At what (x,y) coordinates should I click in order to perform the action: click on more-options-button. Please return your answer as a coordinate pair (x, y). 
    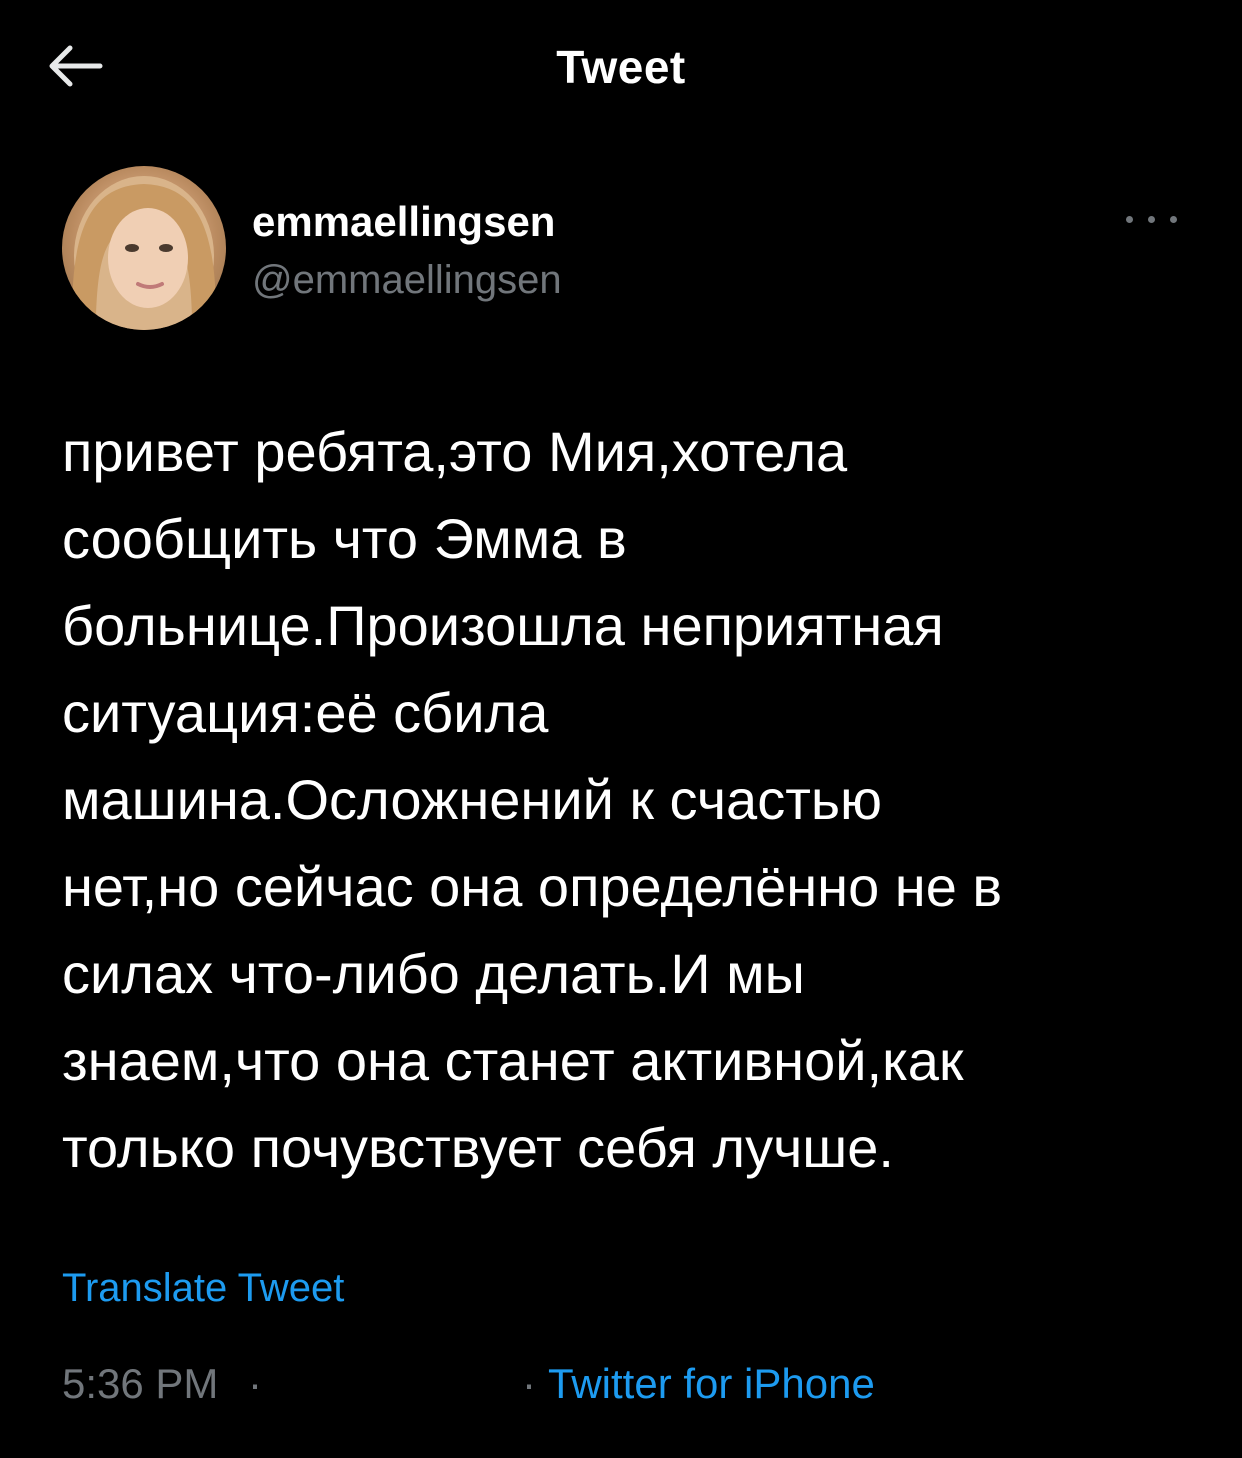
    Looking at the image, I should click on (1152, 219).